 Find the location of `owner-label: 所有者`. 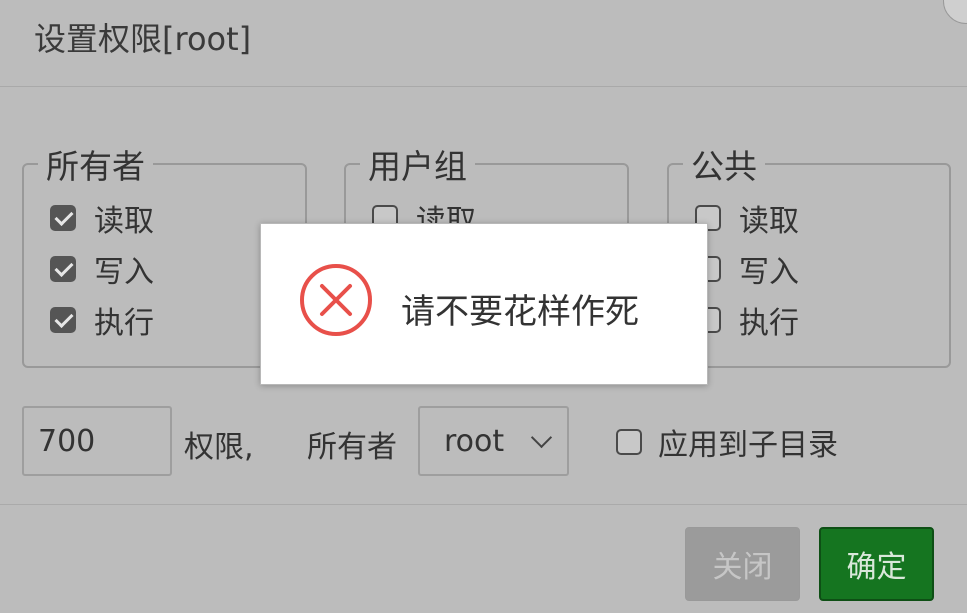

owner-label: 所有者 is located at coordinates (352, 447).